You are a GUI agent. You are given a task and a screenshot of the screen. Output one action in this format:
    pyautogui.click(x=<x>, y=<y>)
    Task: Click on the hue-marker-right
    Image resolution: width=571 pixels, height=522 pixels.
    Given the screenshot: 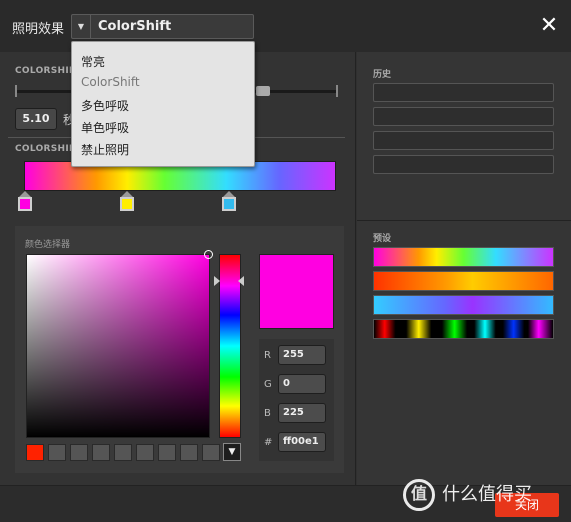 What is the action you would take?
    pyautogui.click(x=241, y=281)
    